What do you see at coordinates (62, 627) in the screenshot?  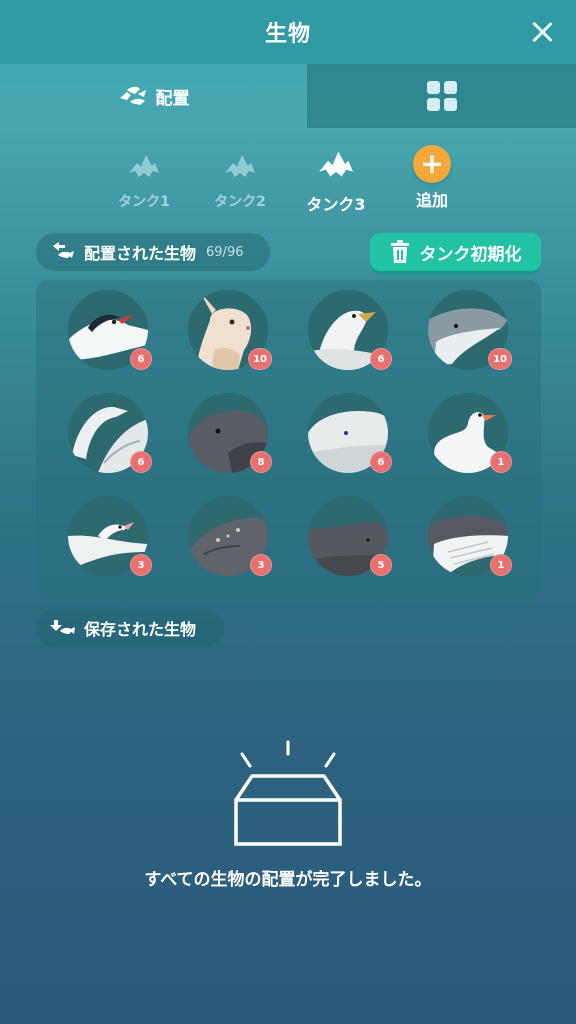 I see `saved-fish-icon` at bounding box center [62, 627].